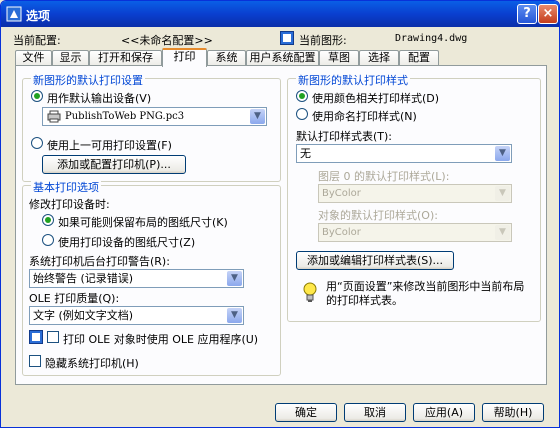 This screenshot has height=428, width=560. I want to click on spooler-alerts-value: 始终警告 (记录错误), so click(83, 278).